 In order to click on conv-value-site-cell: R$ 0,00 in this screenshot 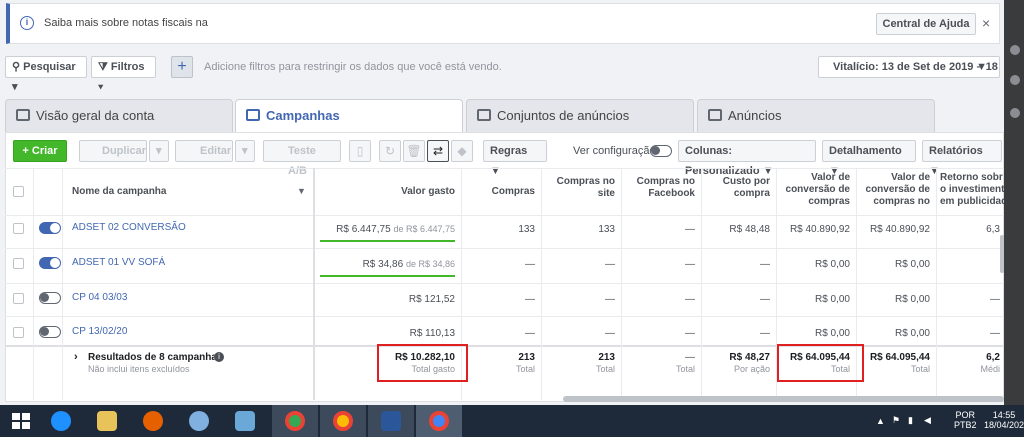, I will do `click(912, 264)`.